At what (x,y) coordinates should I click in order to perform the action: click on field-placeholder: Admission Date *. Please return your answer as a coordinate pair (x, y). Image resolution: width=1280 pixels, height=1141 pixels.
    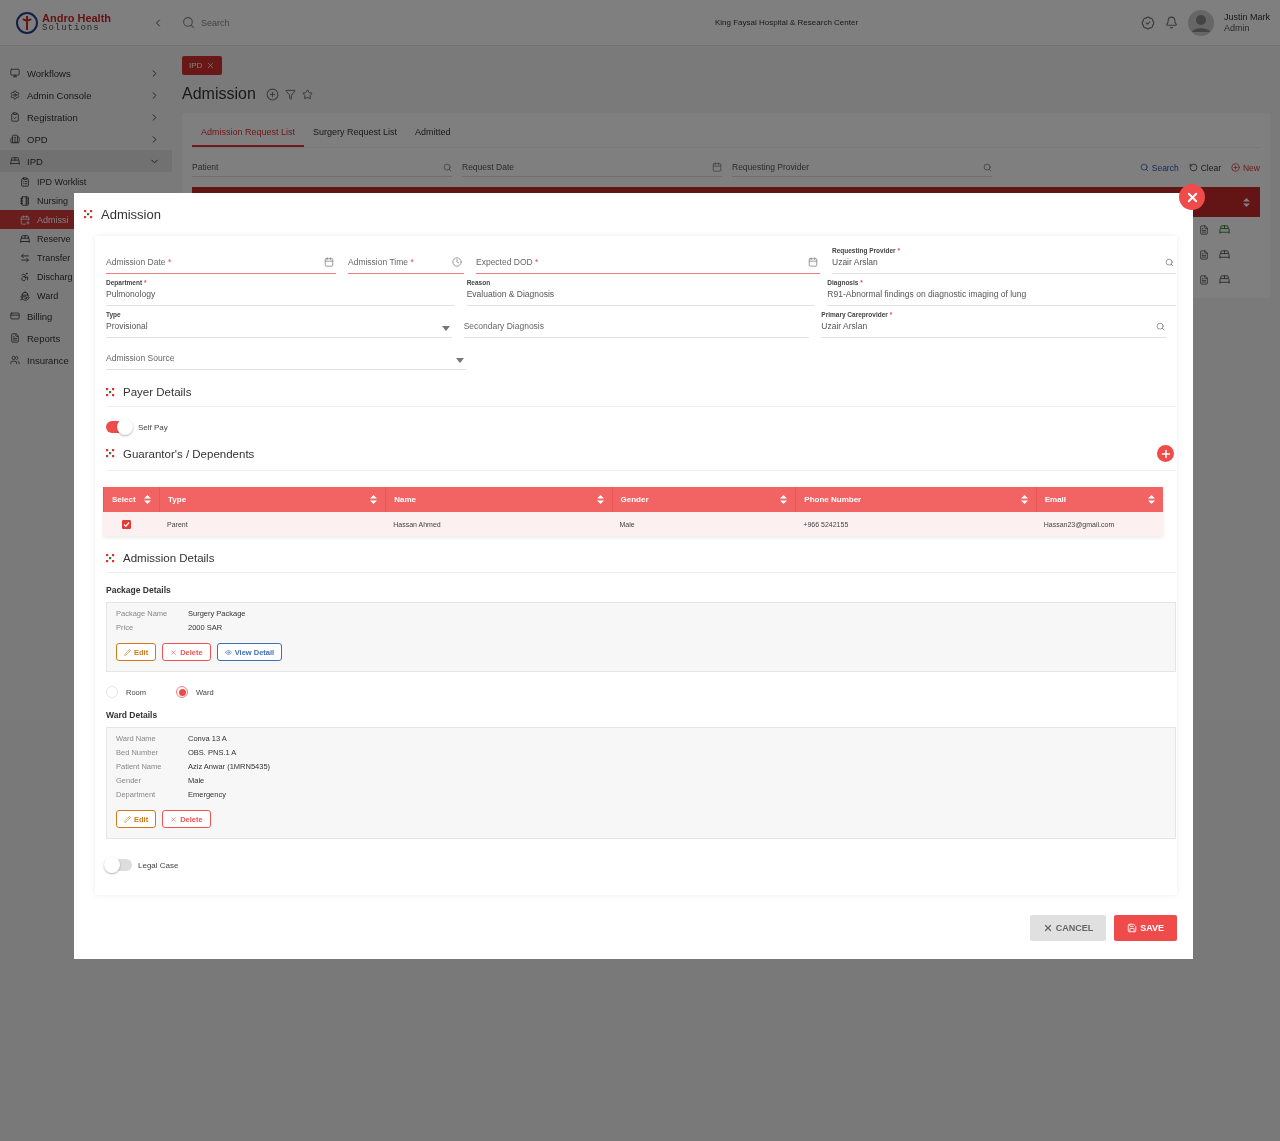
    Looking at the image, I should click on (139, 262).